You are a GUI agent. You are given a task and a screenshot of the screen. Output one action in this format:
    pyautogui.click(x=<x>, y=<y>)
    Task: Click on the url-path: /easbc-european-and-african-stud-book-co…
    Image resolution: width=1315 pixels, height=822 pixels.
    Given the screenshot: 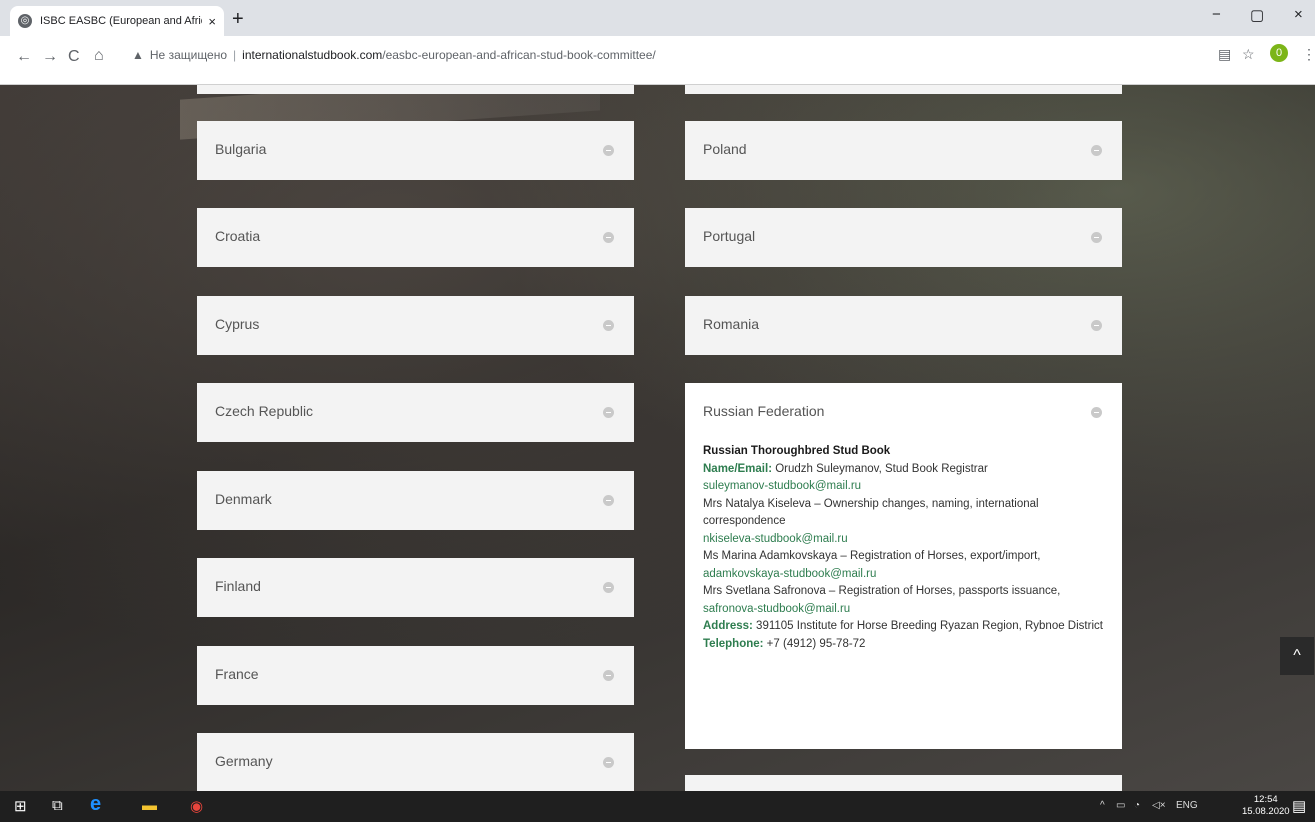 What is the action you would take?
    pyautogui.click(x=518, y=55)
    